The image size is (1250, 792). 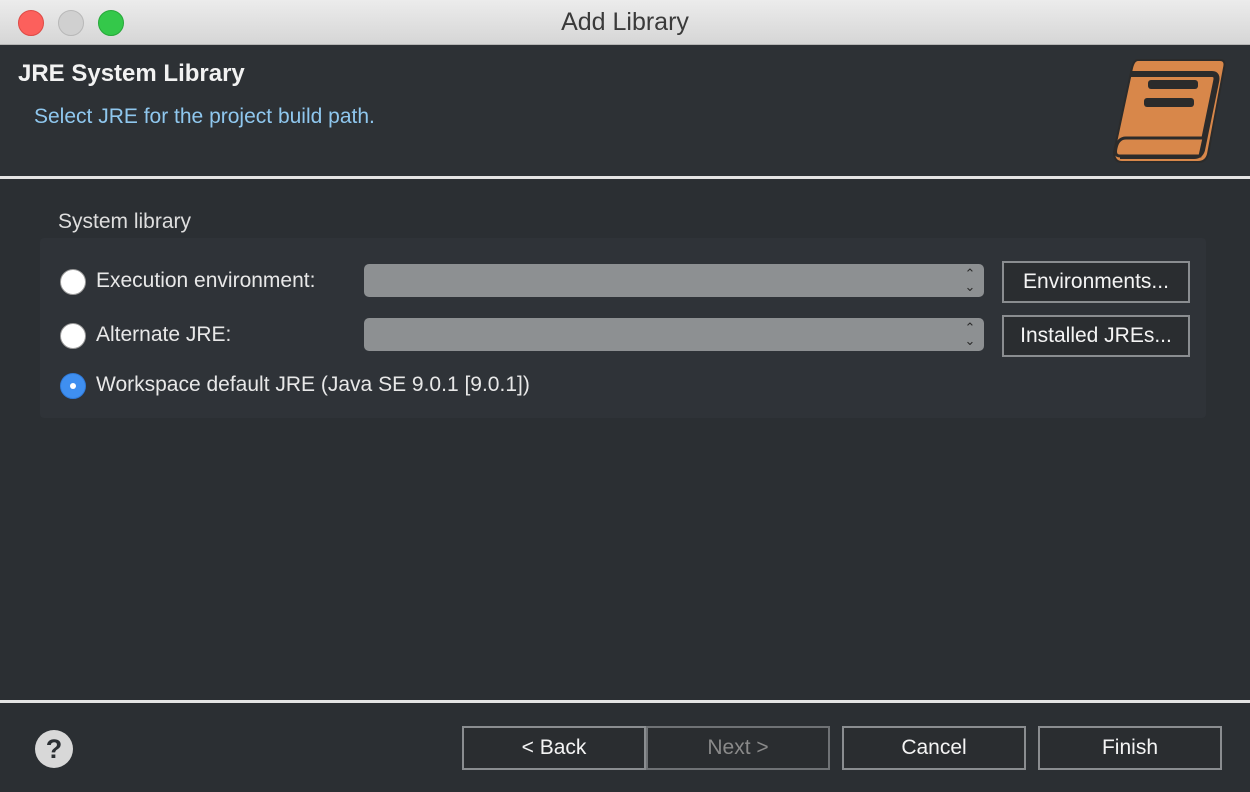 I want to click on window-title: Add Library, so click(x=625, y=22).